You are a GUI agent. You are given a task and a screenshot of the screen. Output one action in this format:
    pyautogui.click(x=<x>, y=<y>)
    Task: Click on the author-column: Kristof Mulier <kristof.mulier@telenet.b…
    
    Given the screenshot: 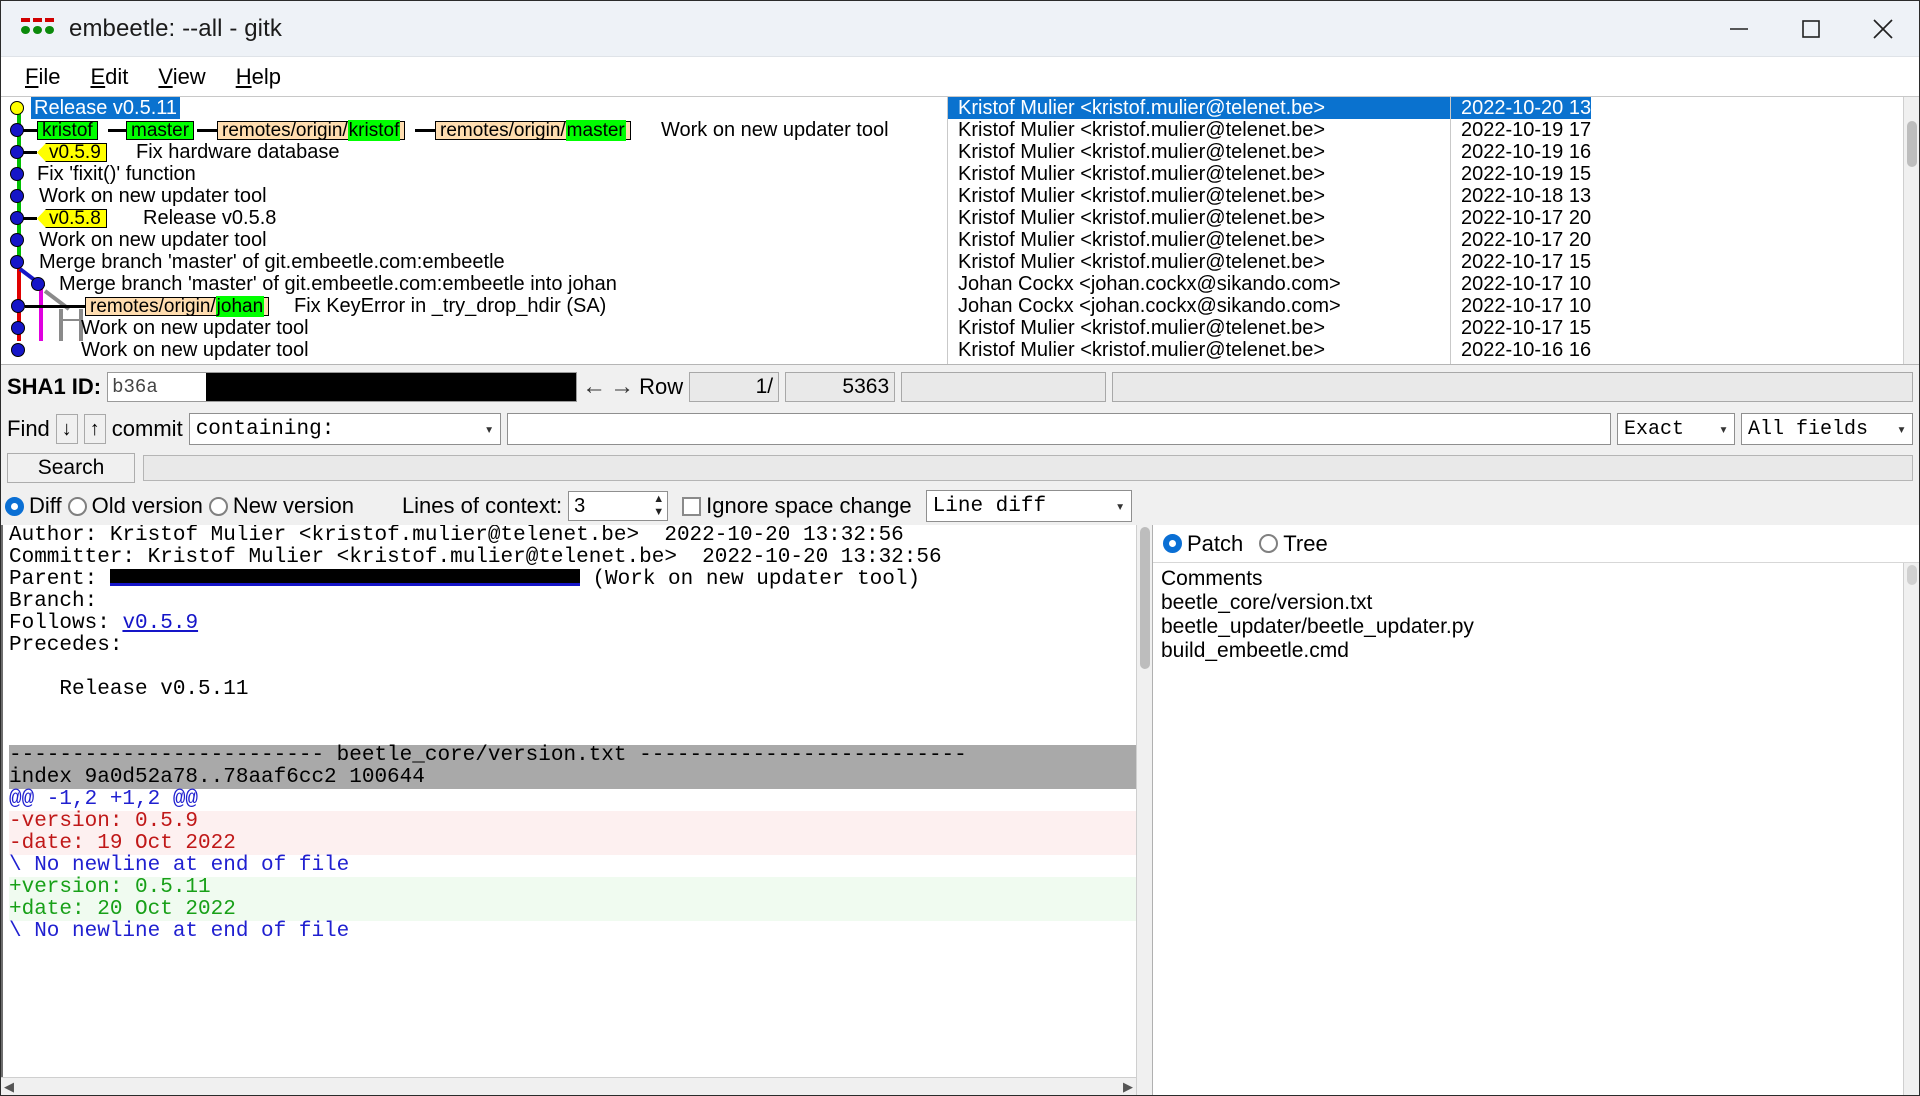 What is the action you would take?
    pyautogui.click(x=1199, y=230)
    